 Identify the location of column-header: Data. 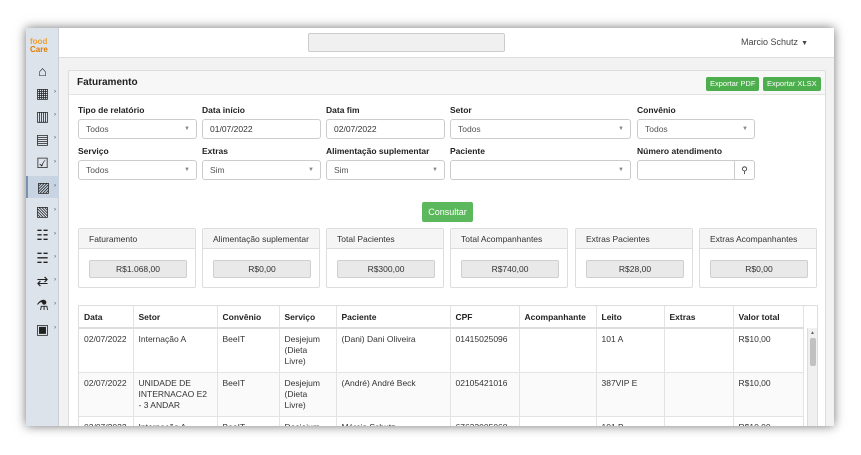
(106, 317).